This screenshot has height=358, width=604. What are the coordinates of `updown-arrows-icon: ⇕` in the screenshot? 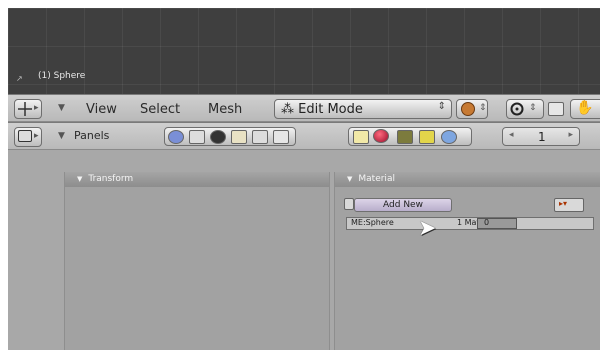 It's located at (441, 106).